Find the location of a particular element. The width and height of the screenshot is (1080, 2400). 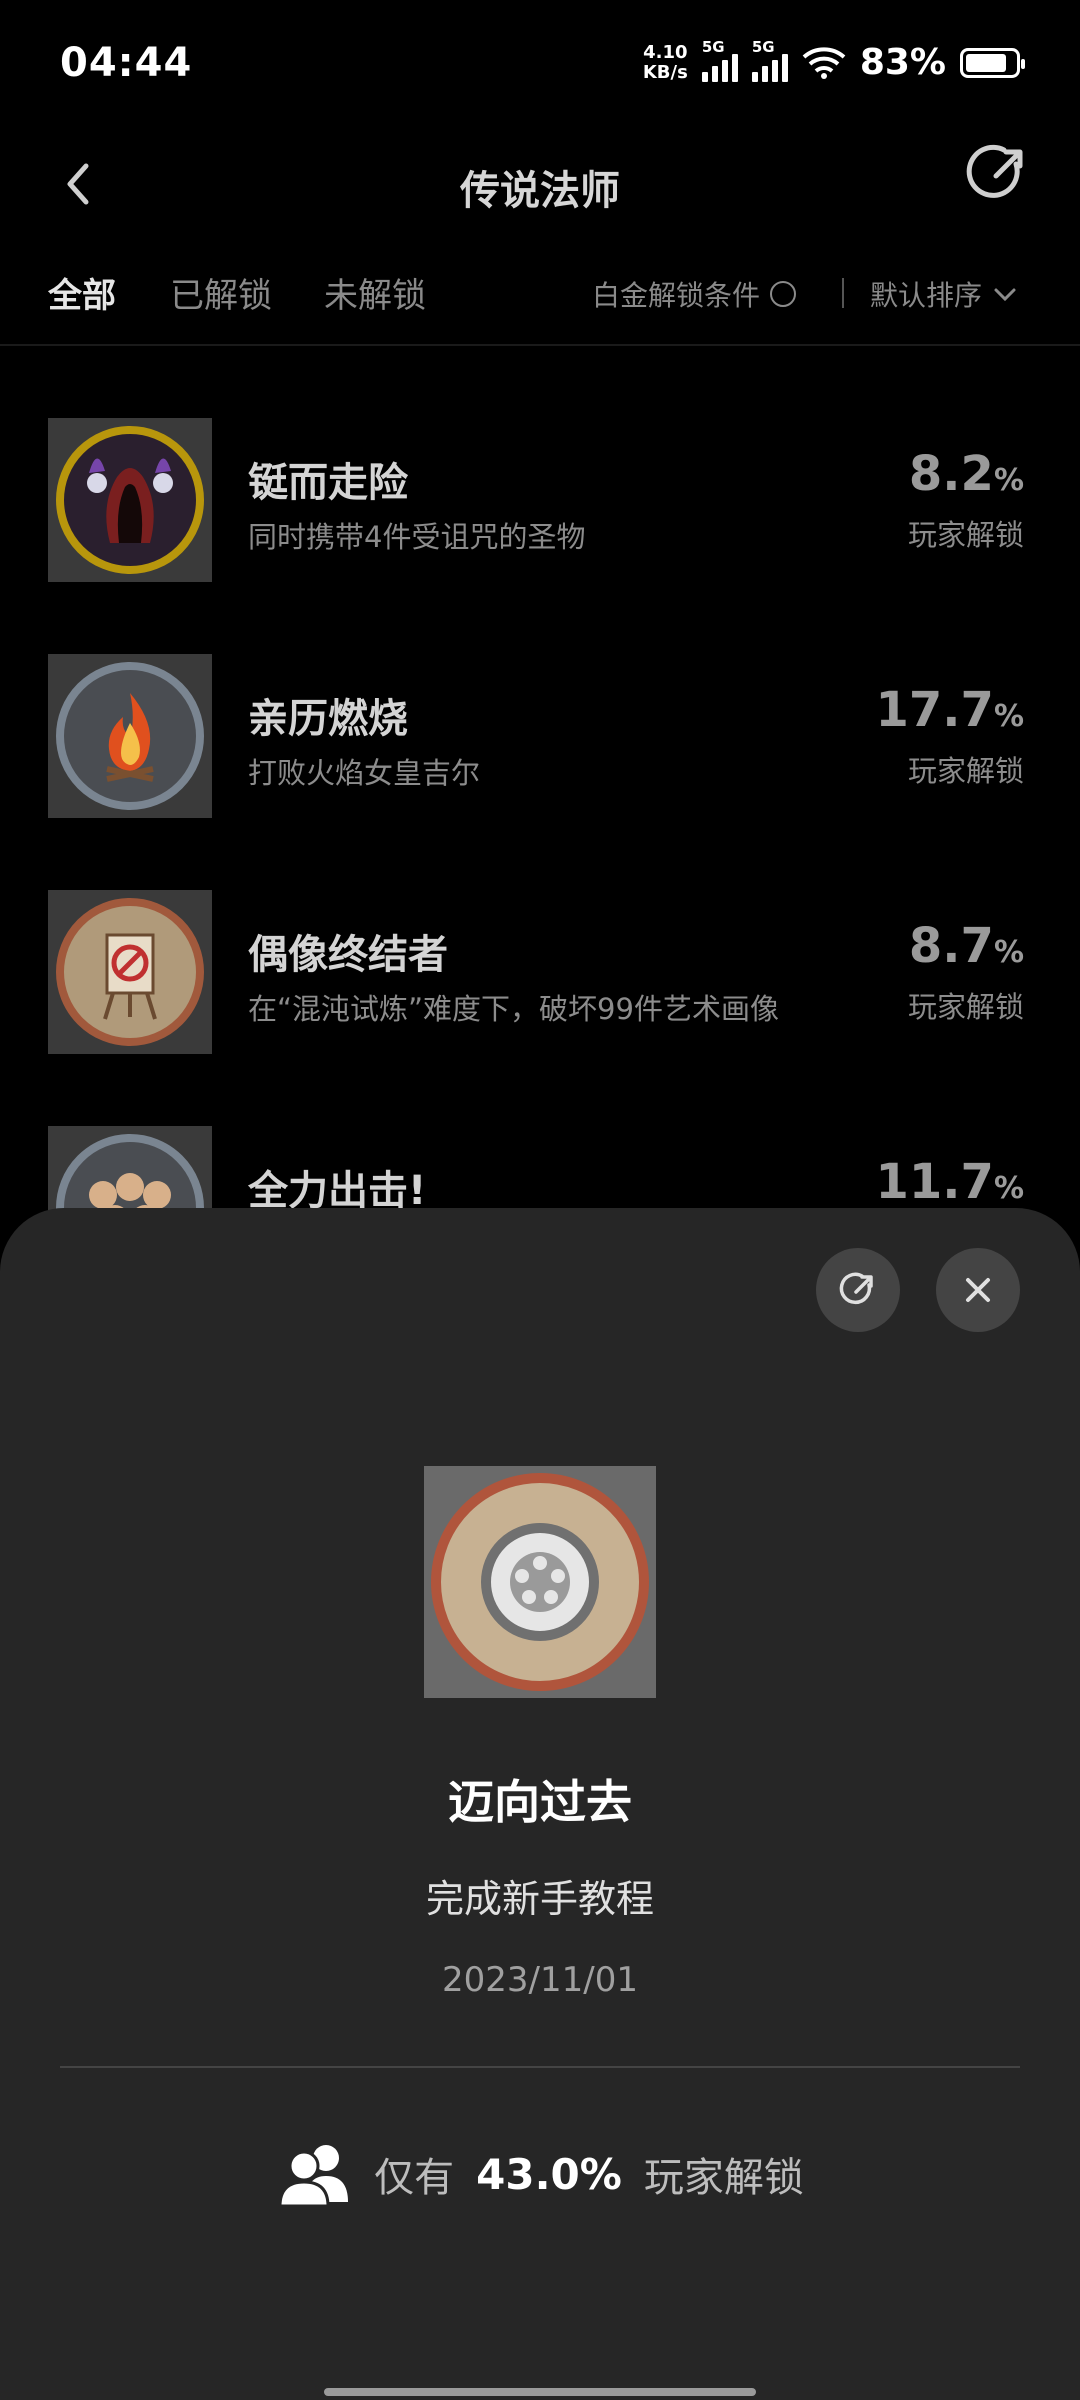

radio-icon is located at coordinates (783, 294).